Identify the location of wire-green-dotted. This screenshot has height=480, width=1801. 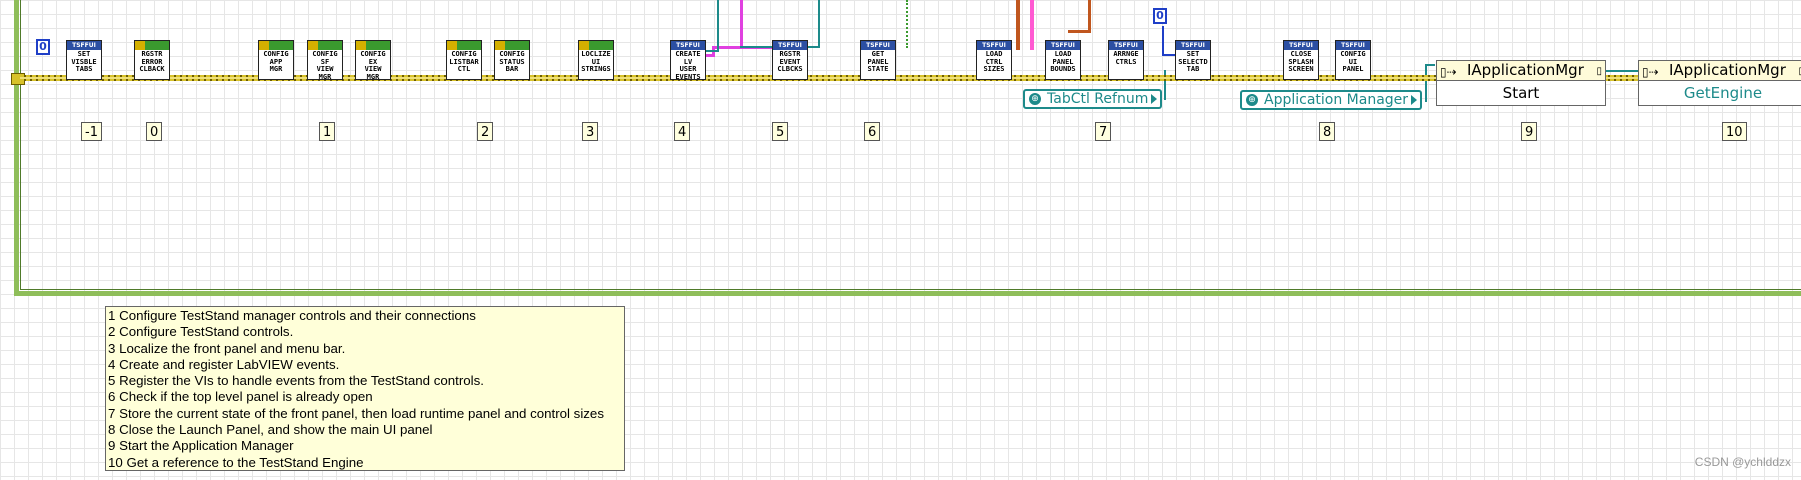
(907, 24).